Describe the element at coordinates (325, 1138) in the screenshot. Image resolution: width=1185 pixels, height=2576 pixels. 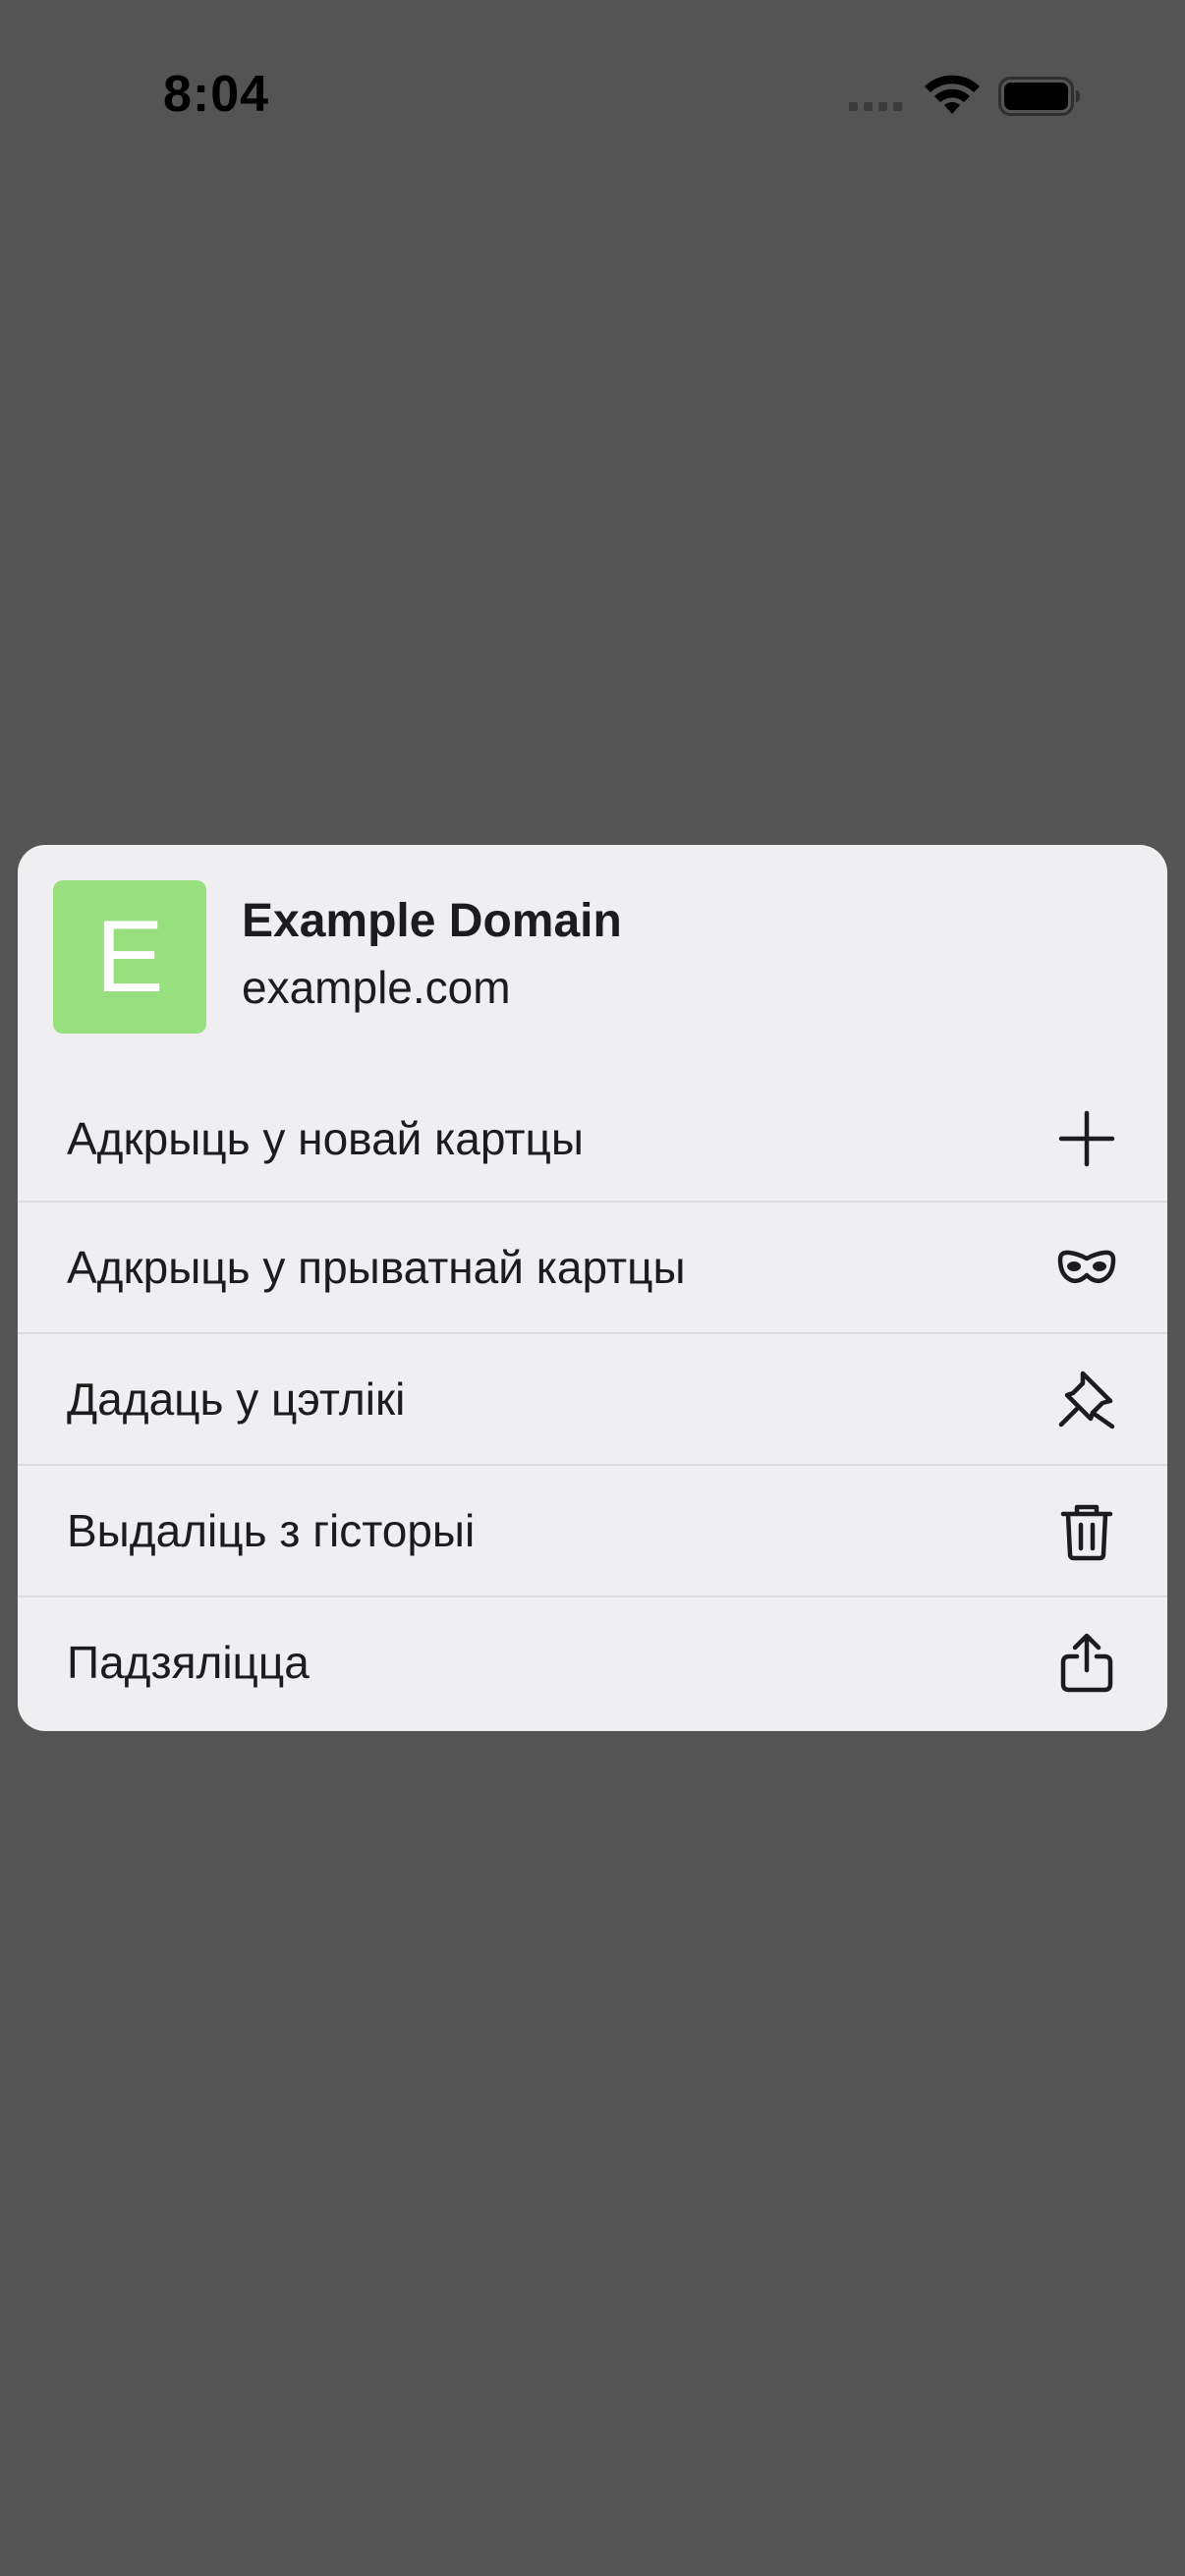
I see `menu-item-label: Адкрыць у новай картцы` at that location.